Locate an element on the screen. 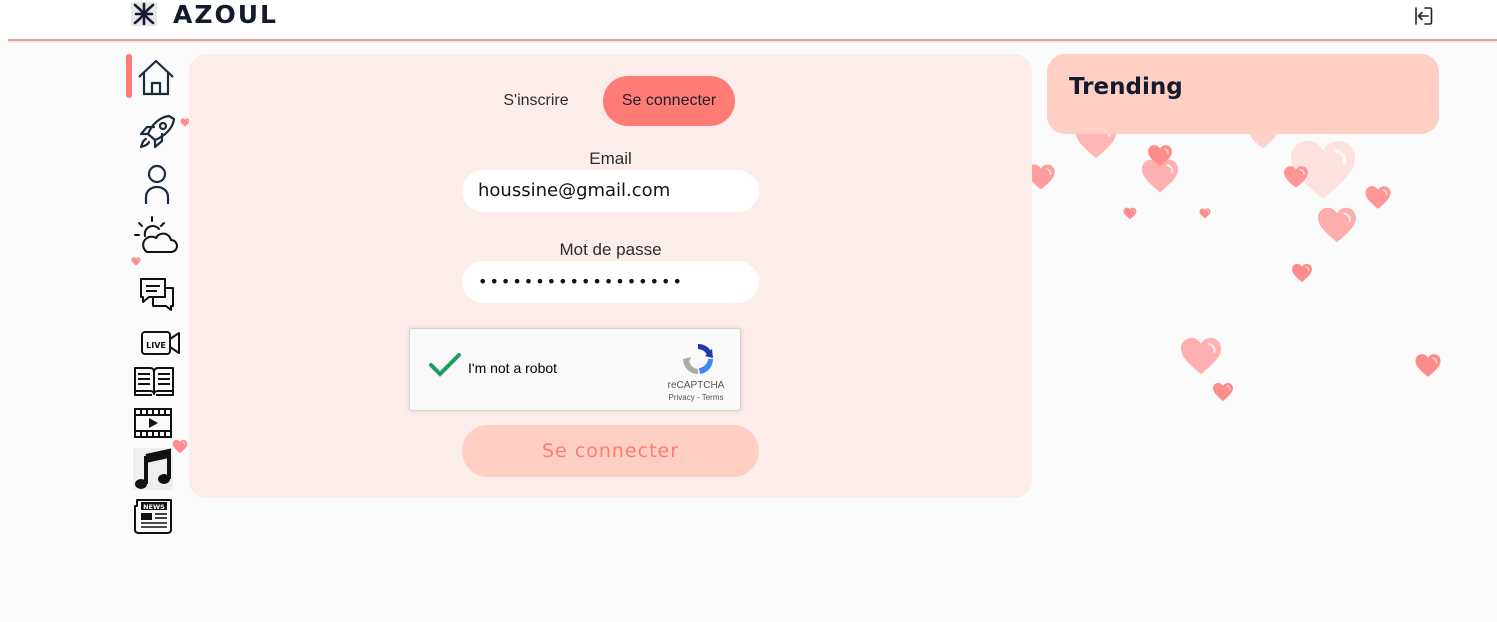  sidebar-item-books is located at coordinates (155, 381).